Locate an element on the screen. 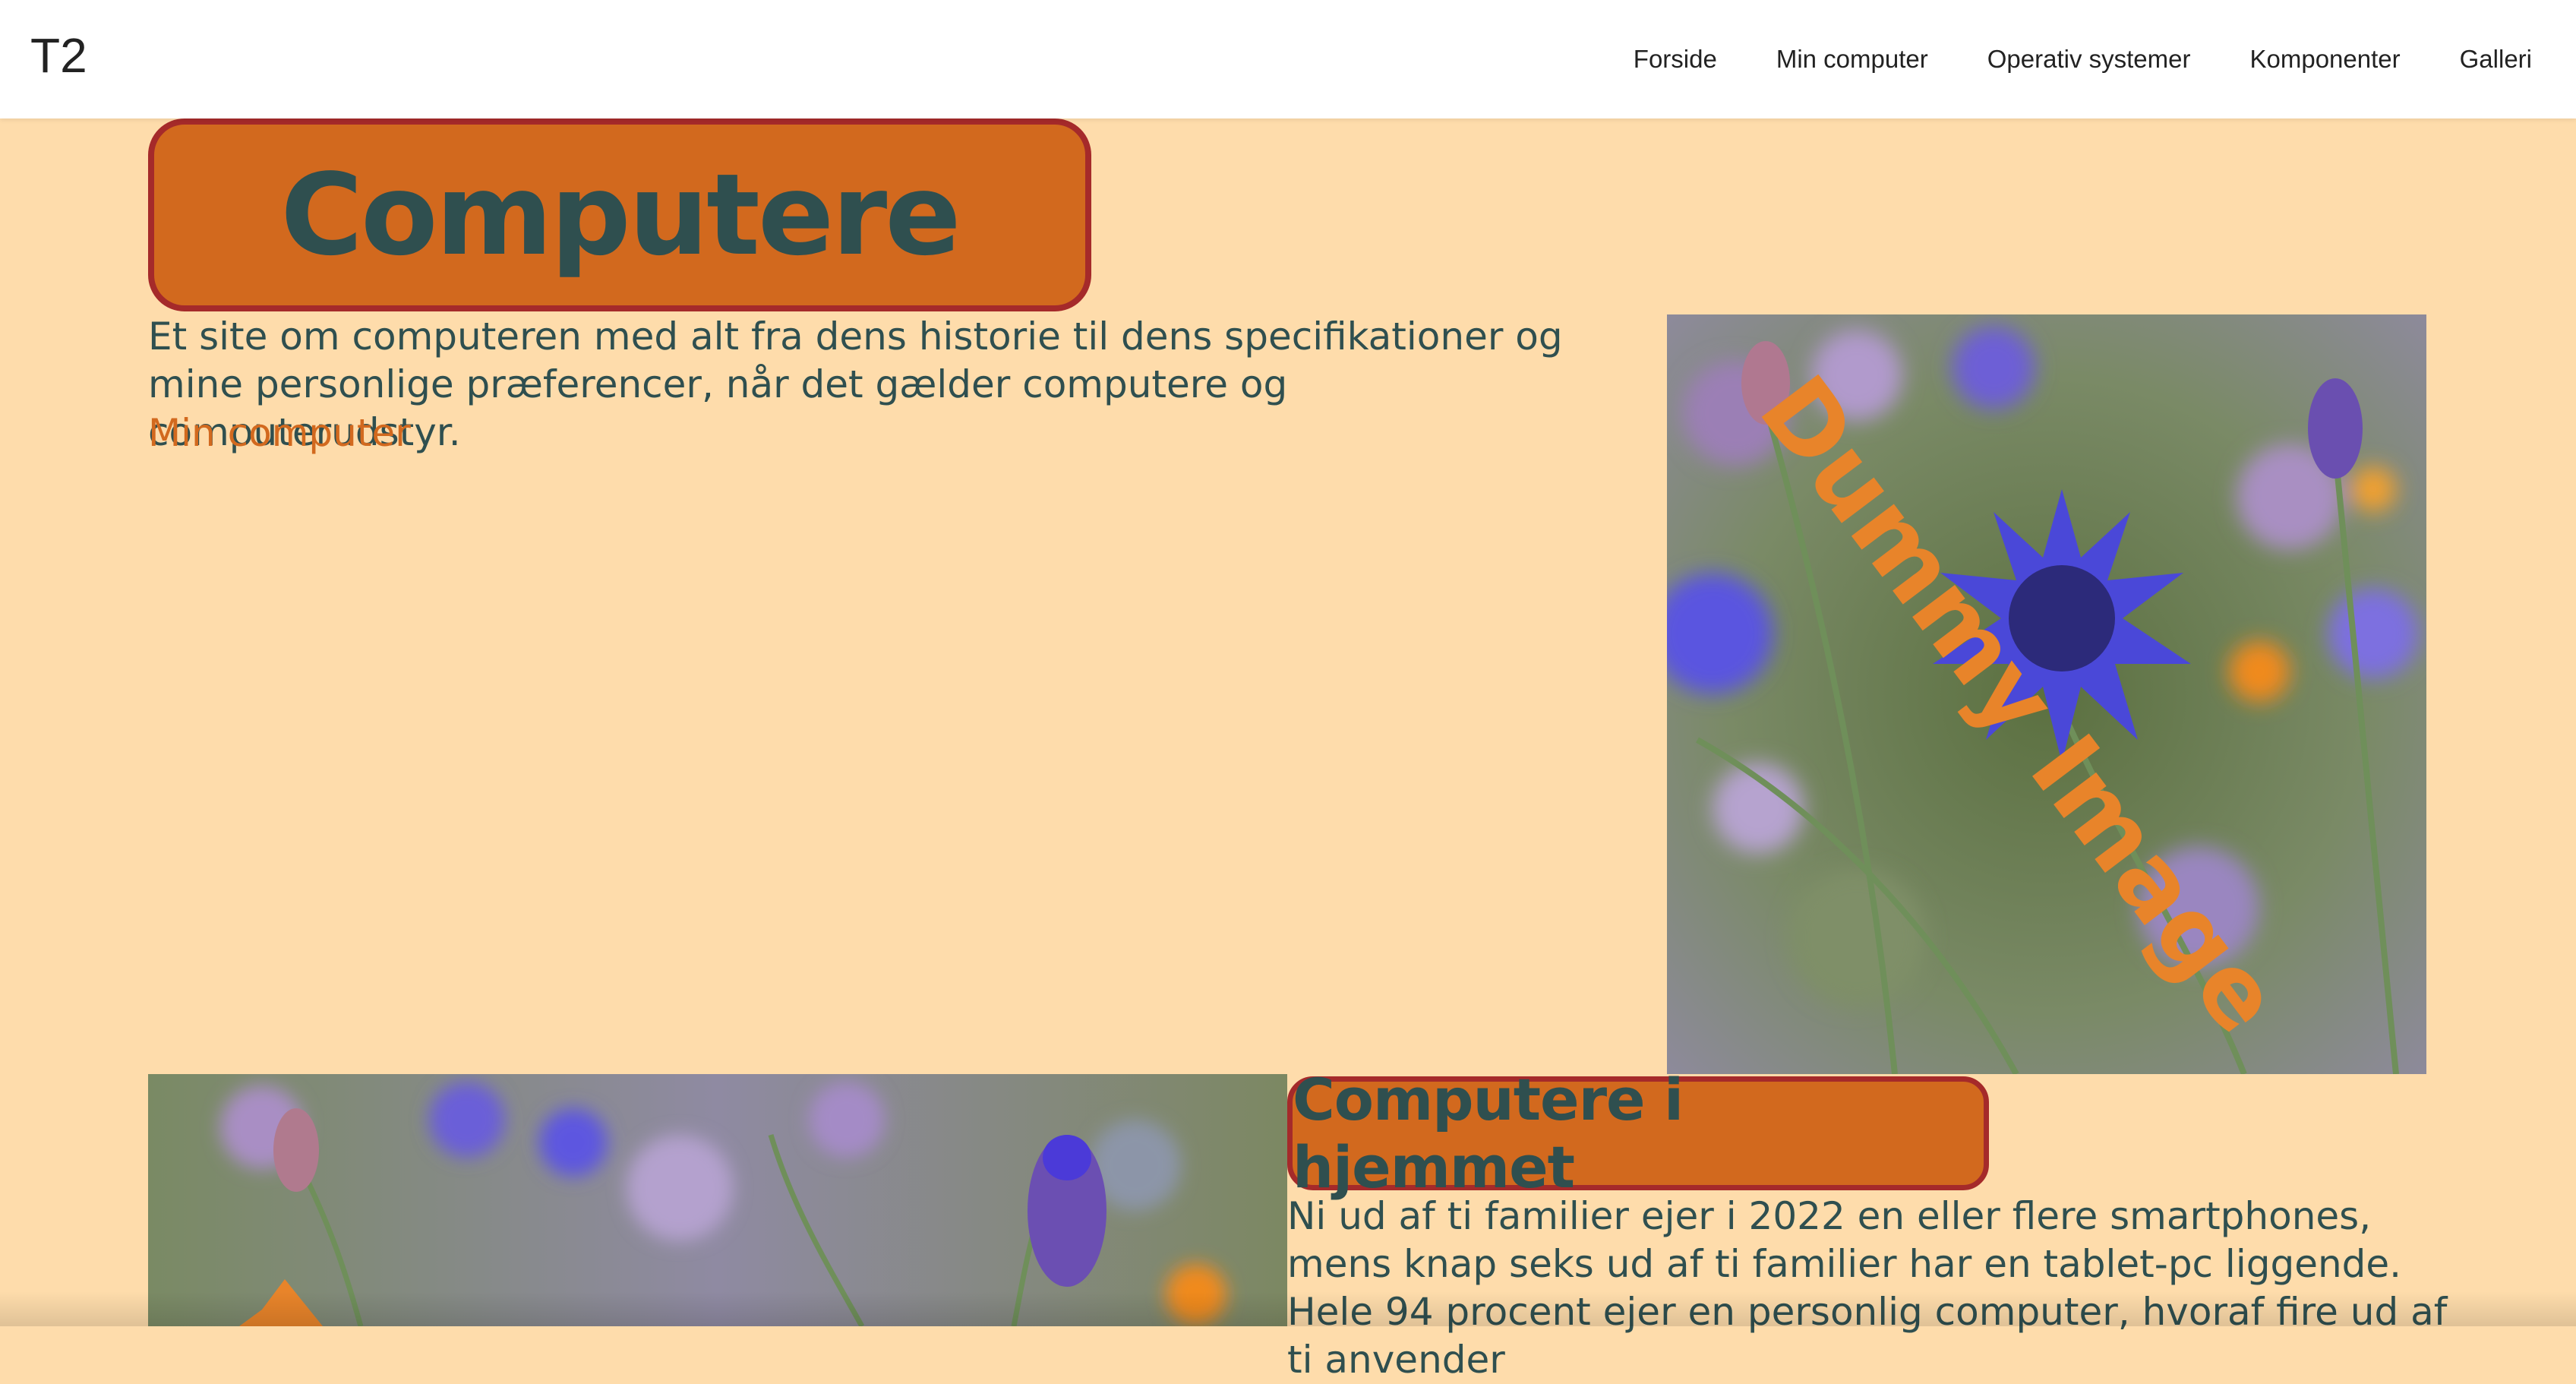 Image resolution: width=2576 pixels, height=1384 pixels. section-title: Computere i hjemmet is located at coordinates (1488, 1133).